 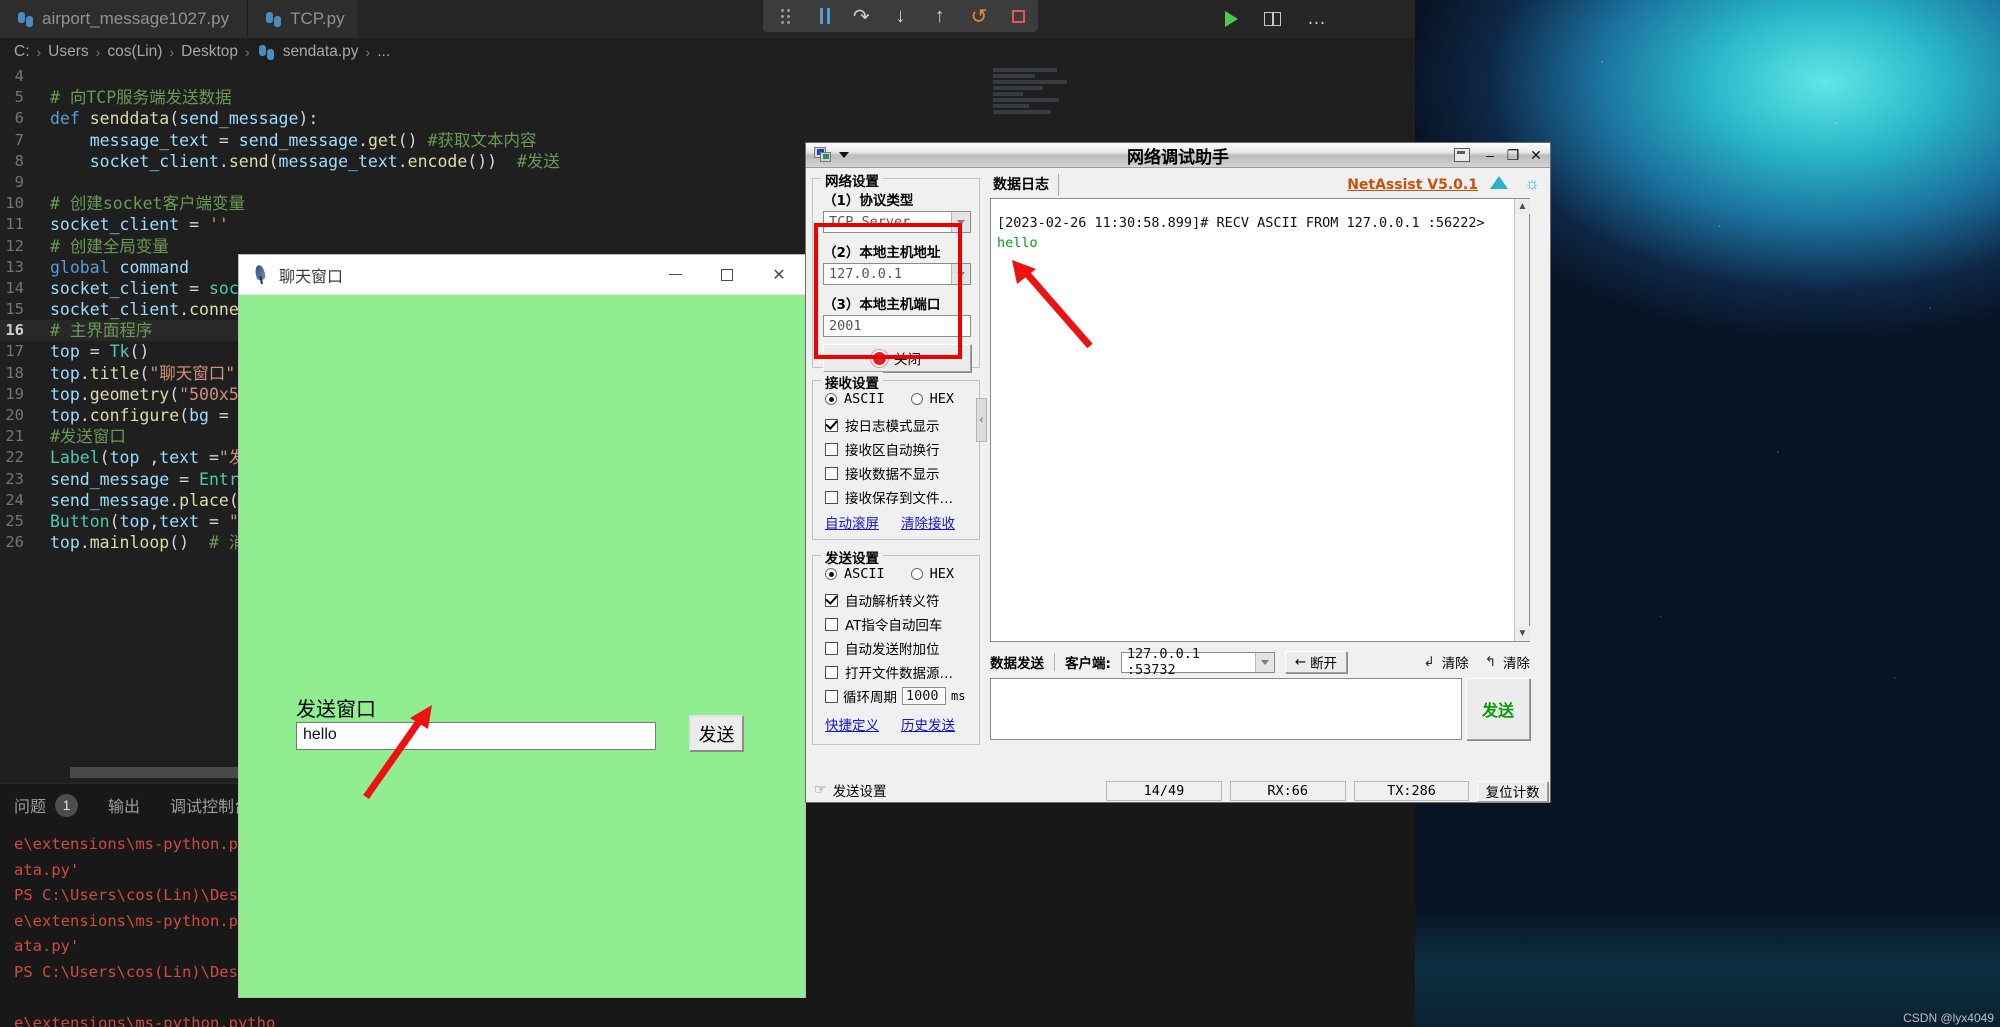 I want to click on breadcrumb-item-user: cos(Lin), so click(x=134, y=52).